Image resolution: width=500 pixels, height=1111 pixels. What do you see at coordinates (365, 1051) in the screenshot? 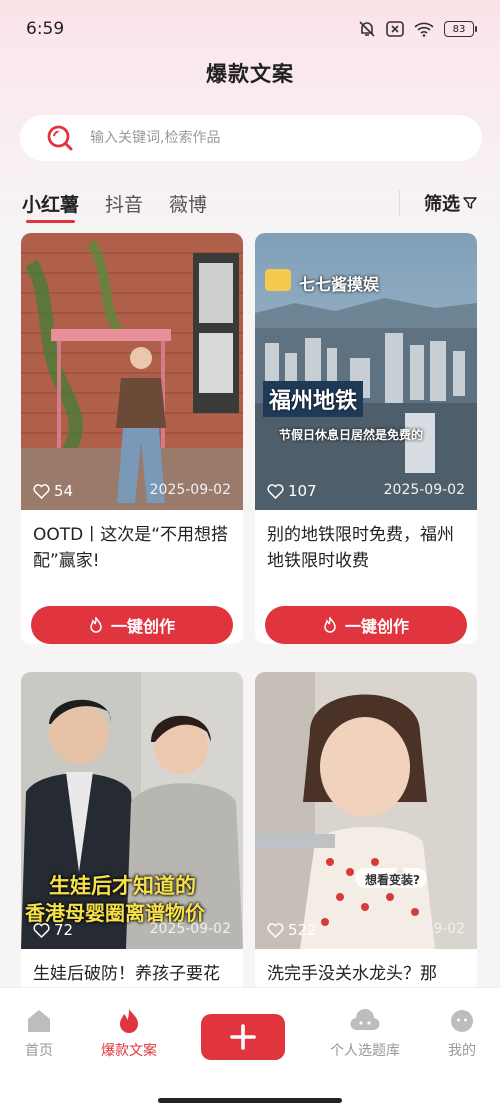
I see `nav-topic-library-label: 个人选题库` at bounding box center [365, 1051].